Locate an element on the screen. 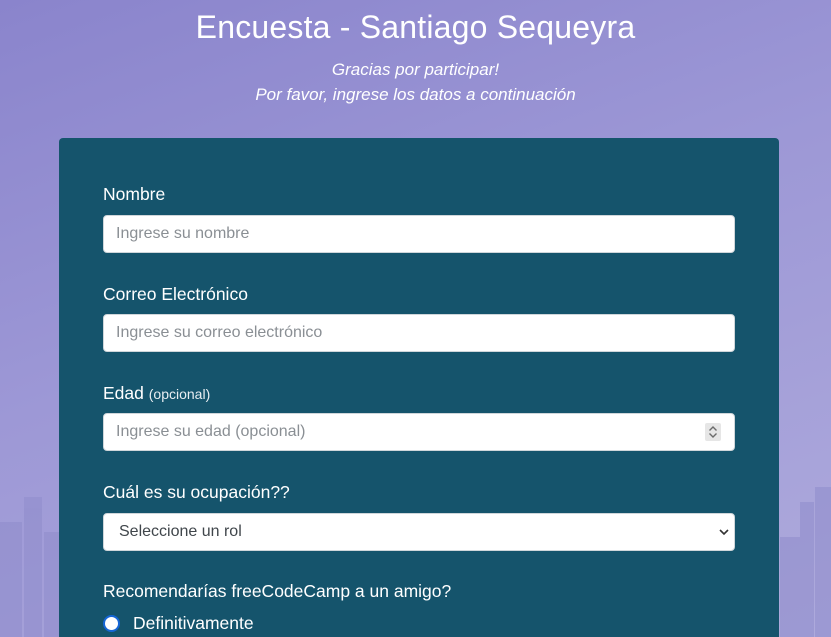 The image size is (831, 637). age-label: Edad (opcional) is located at coordinates (156, 393).